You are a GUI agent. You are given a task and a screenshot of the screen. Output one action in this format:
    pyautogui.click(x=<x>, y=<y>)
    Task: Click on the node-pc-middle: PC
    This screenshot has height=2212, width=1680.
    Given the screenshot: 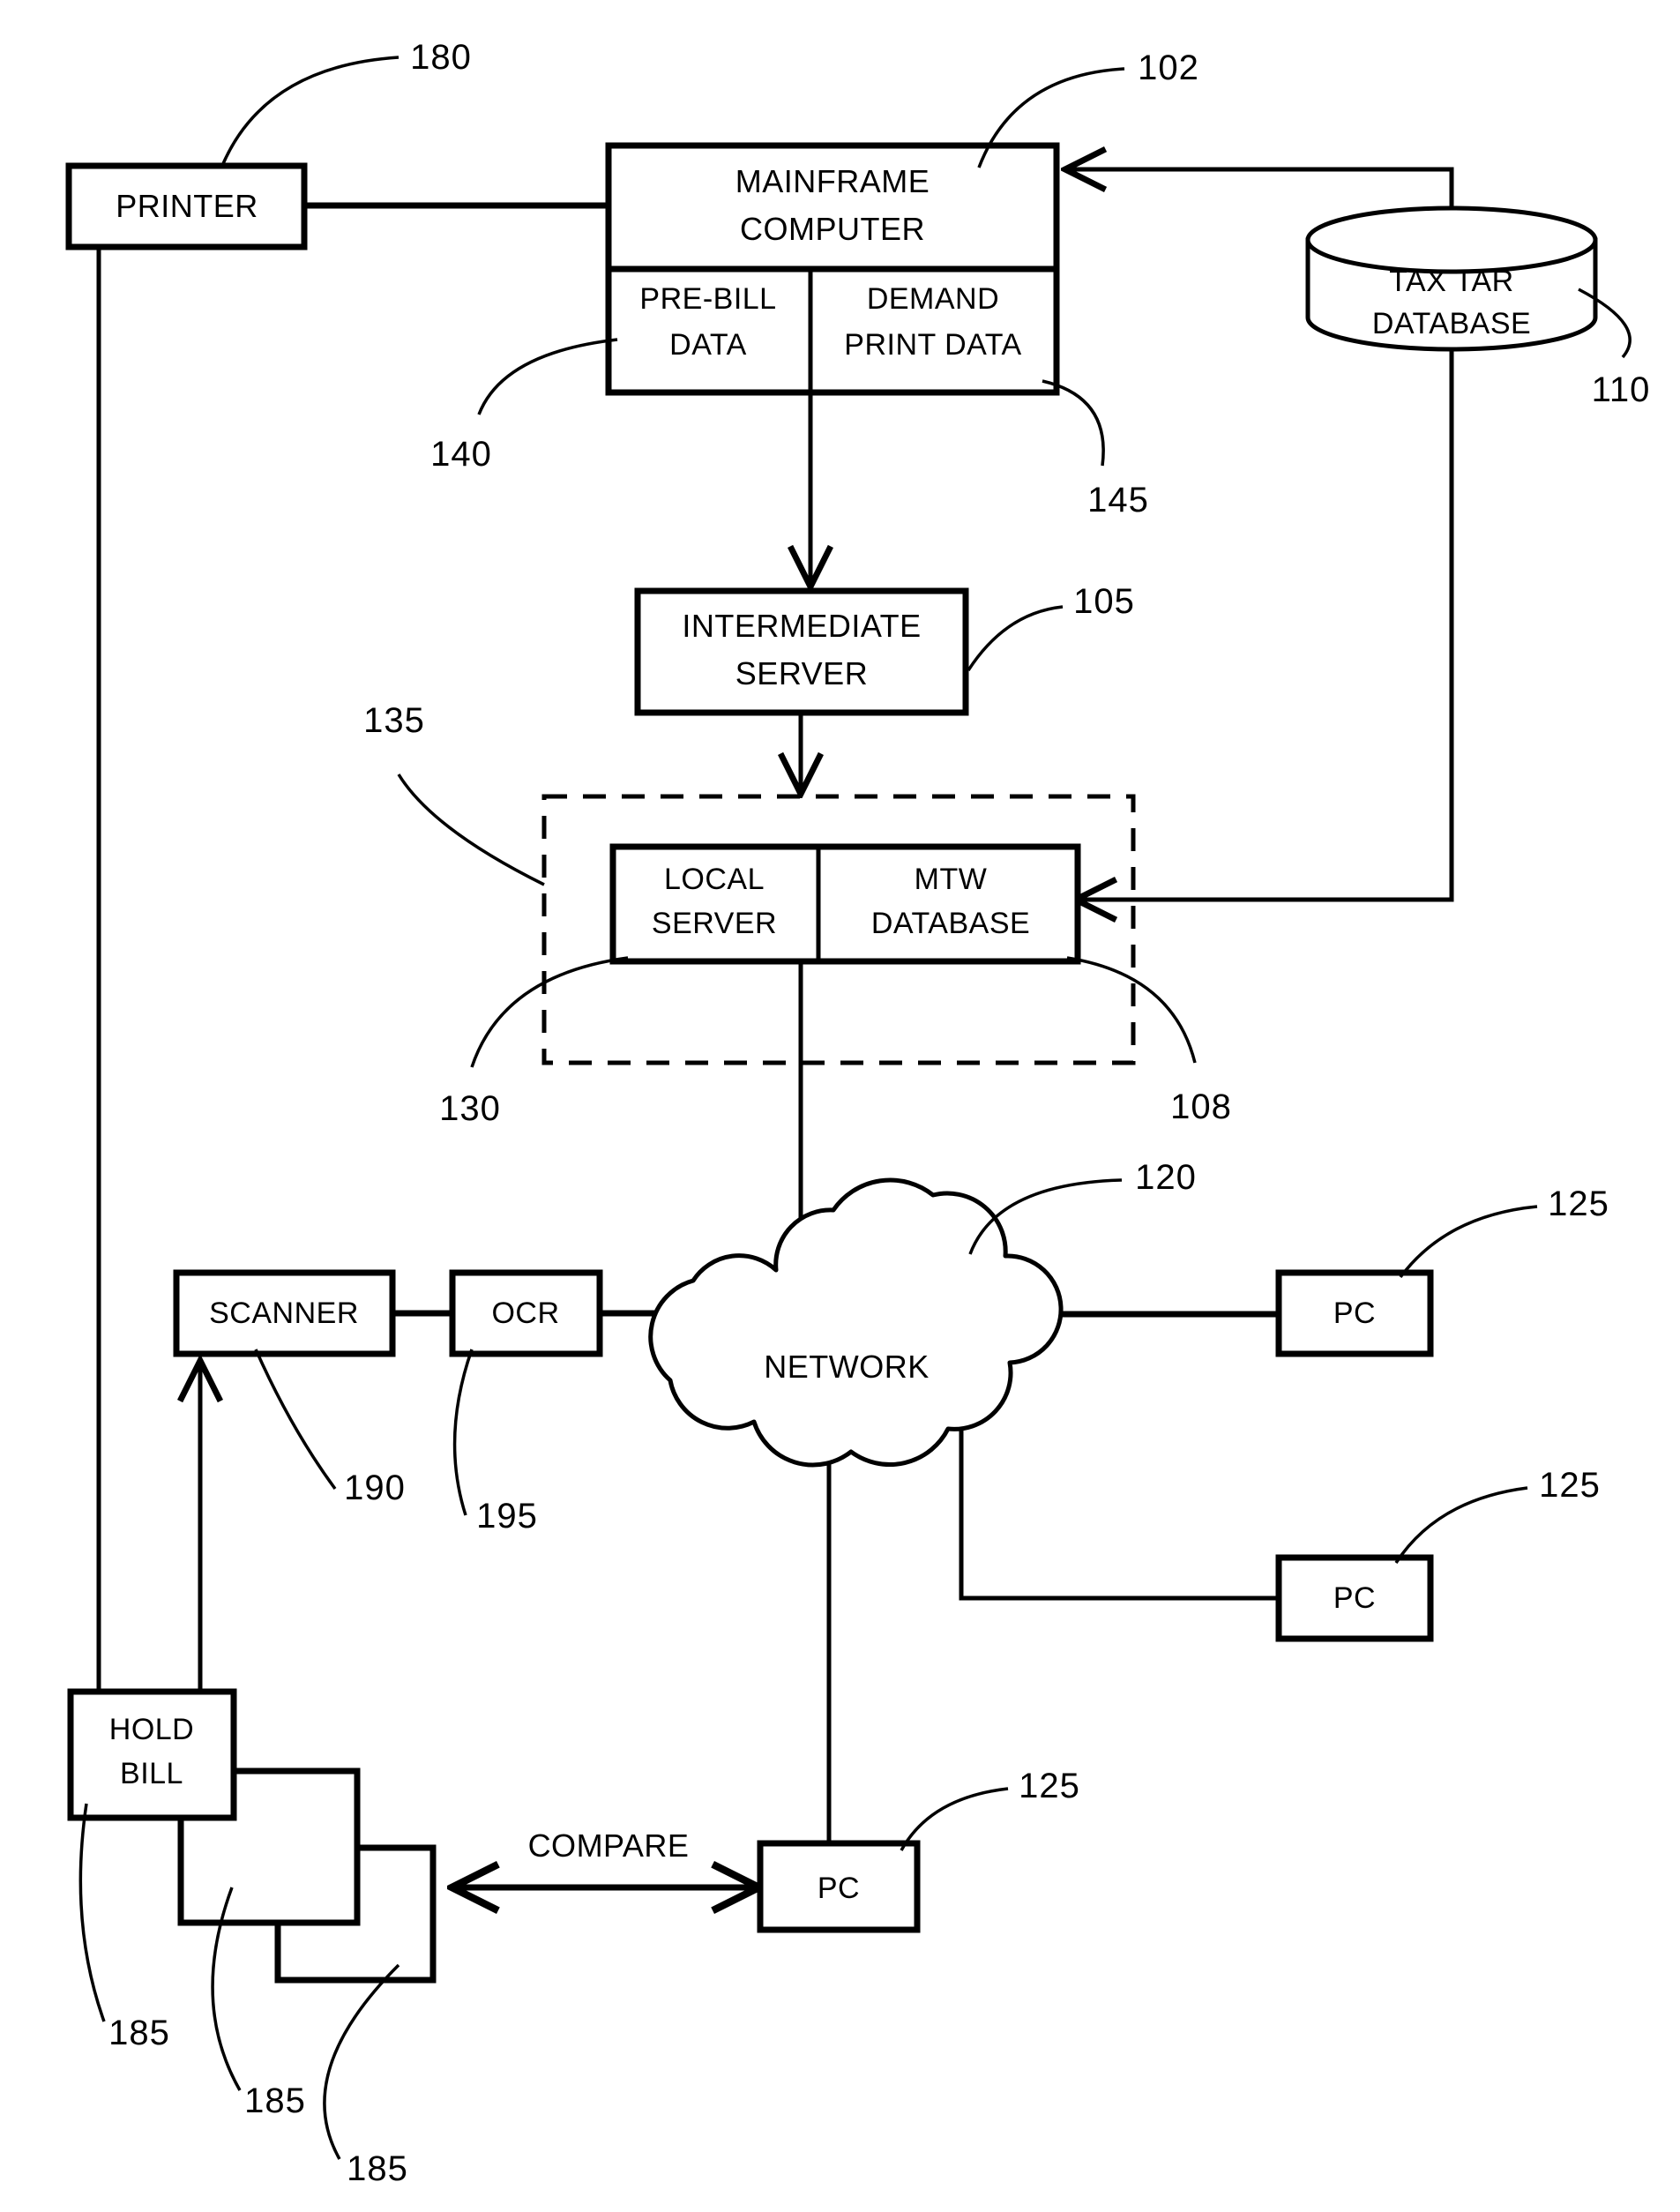 What is the action you would take?
    pyautogui.click(x=1354, y=1598)
    